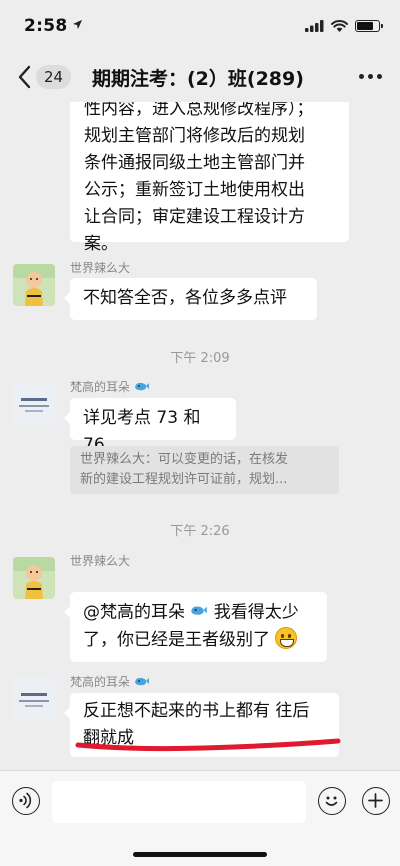  Describe the element at coordinates (332, 801) in the screenshot. I see `emoji-face-icon` at that location.